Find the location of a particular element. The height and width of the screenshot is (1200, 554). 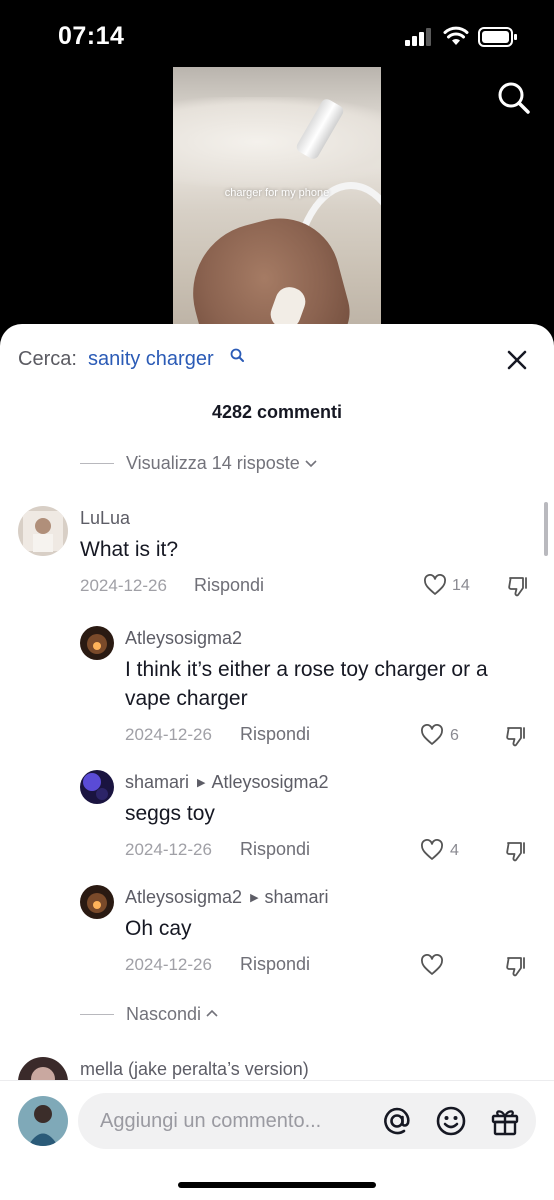

search-term-link: sanity charger is located at coordinates (151, 359).